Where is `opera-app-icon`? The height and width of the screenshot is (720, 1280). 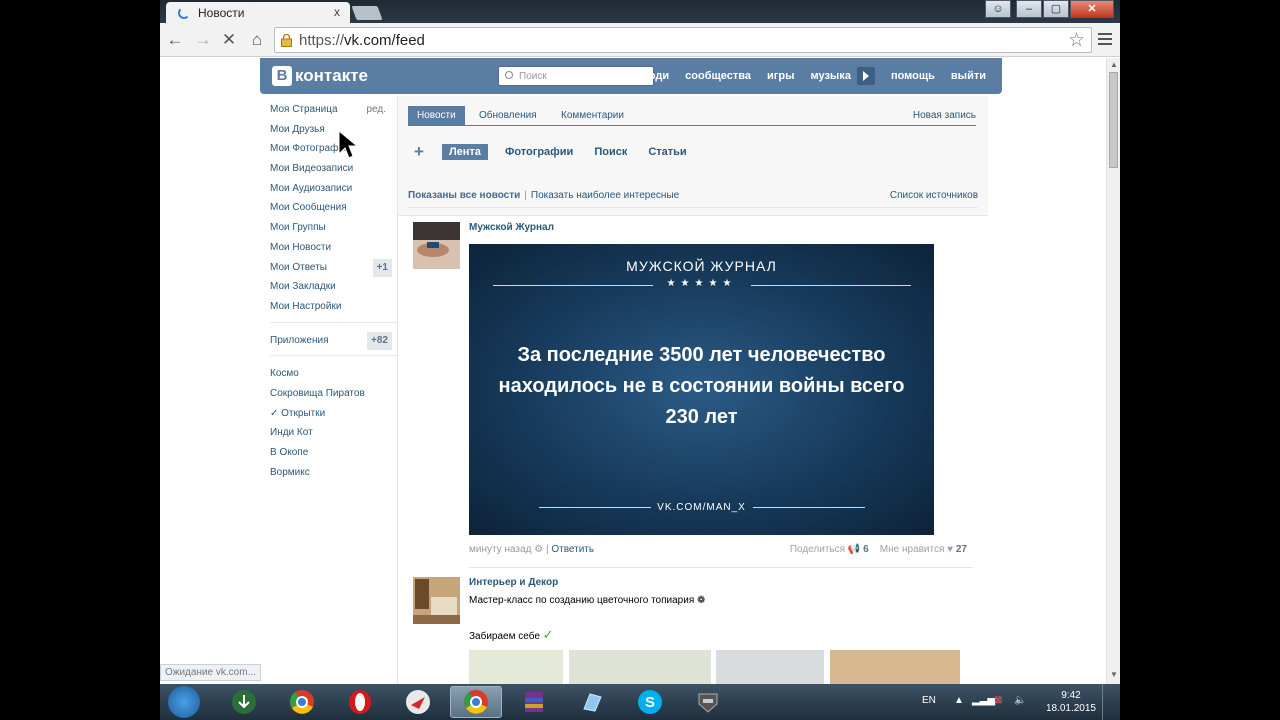
opera-app-icon is located at coordinates (360, 702).